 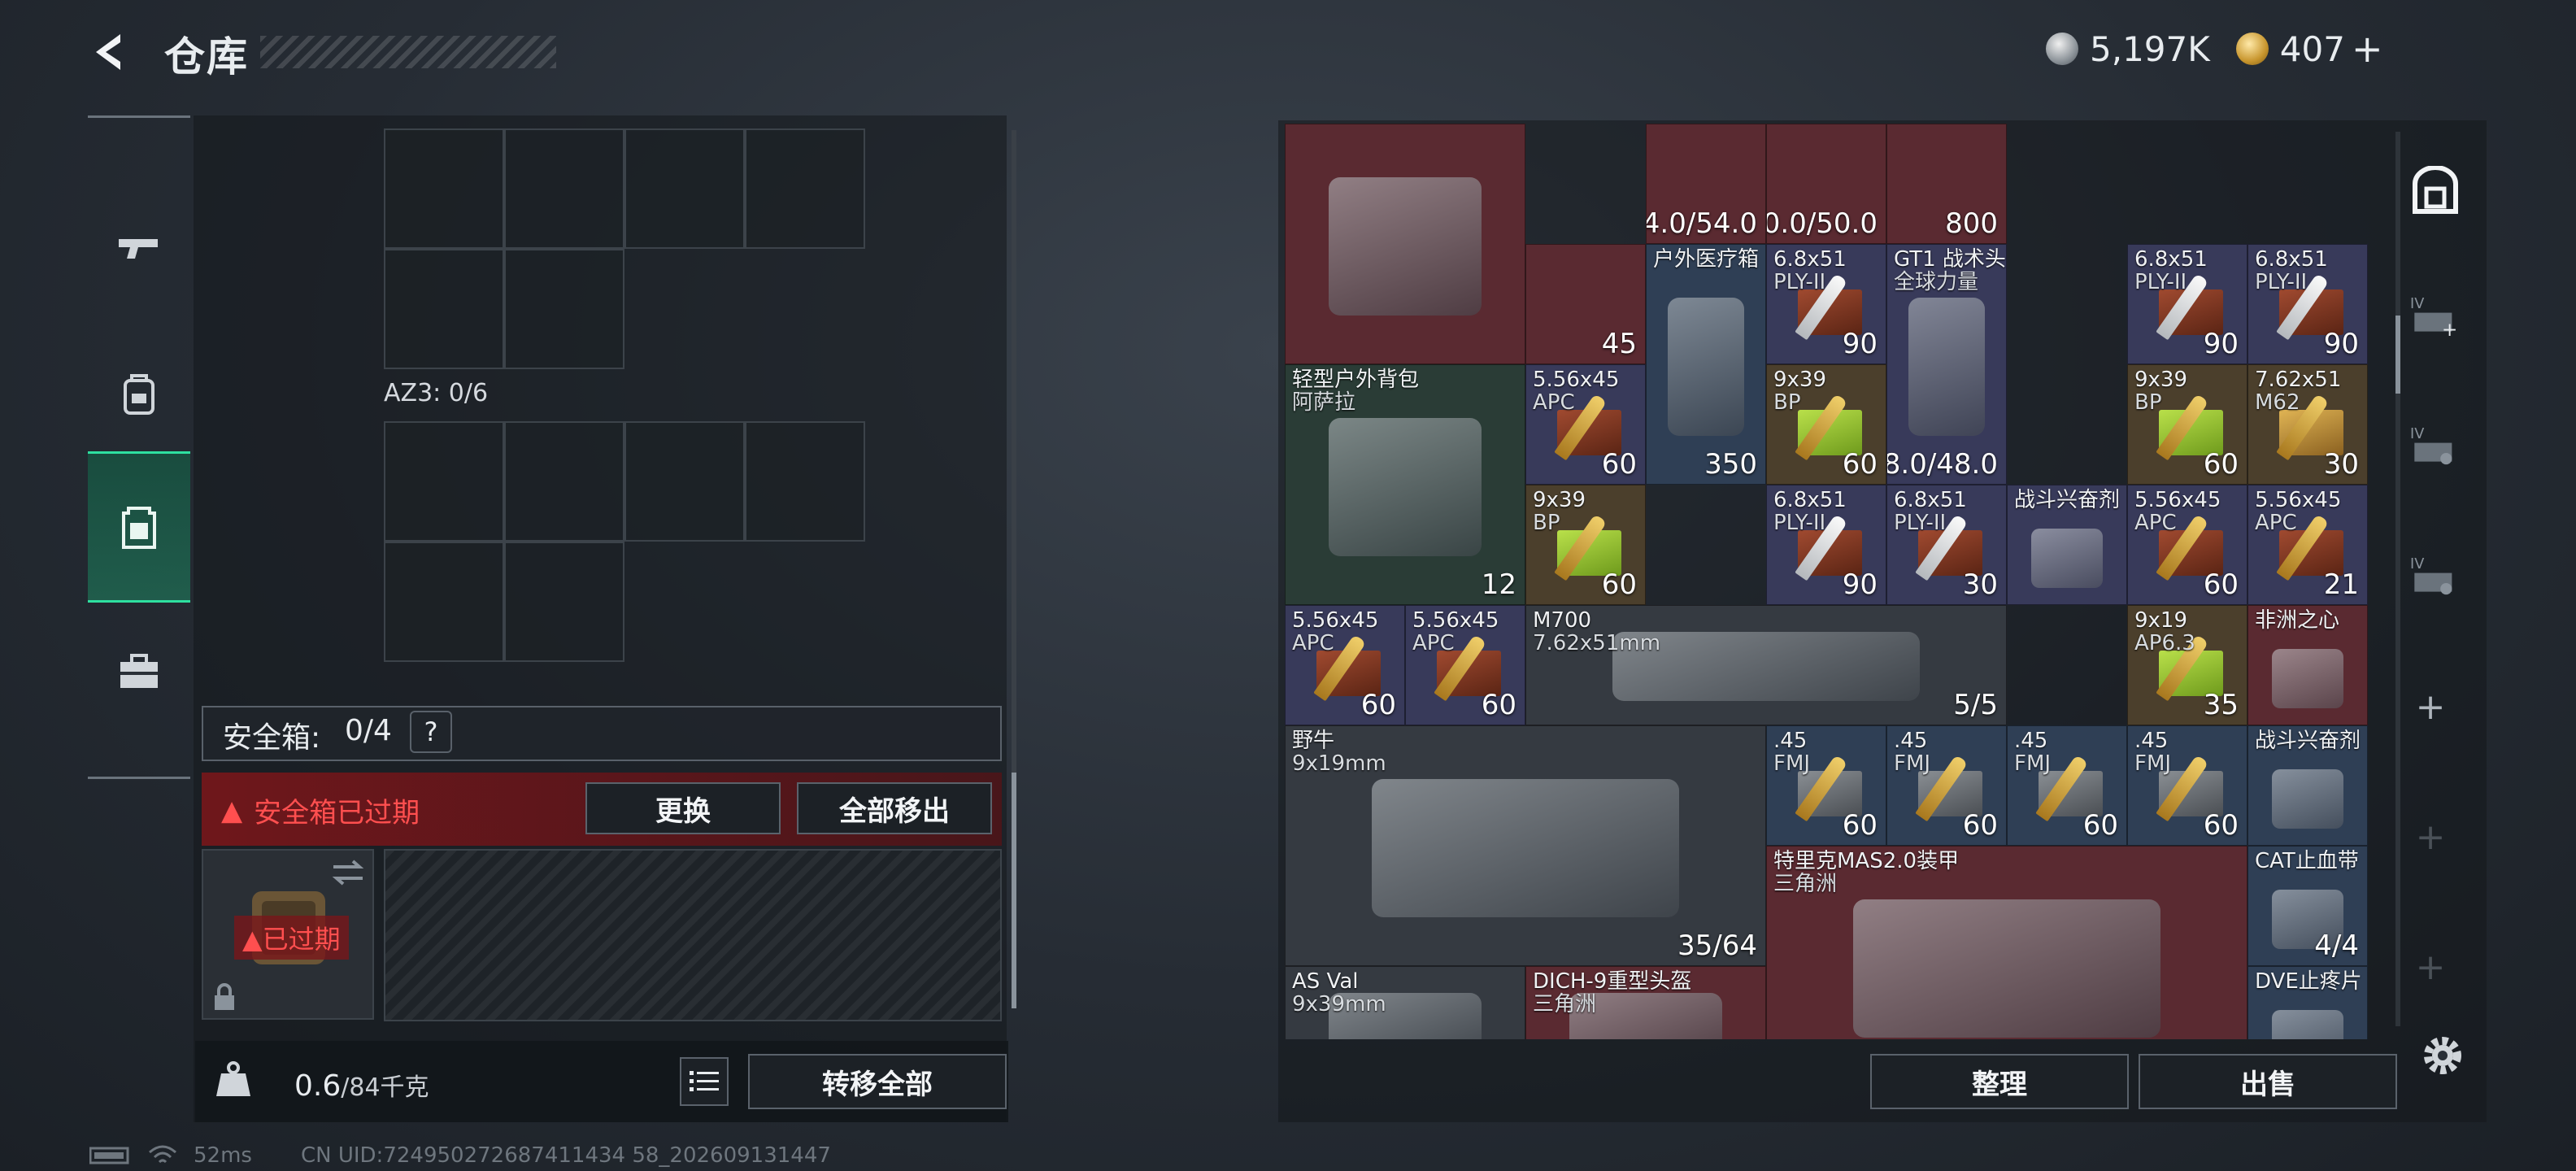 What do you see at coordinates (1405, 244) in the screenshot?
I see `inventory-item` at bounding box center [1405, 244].